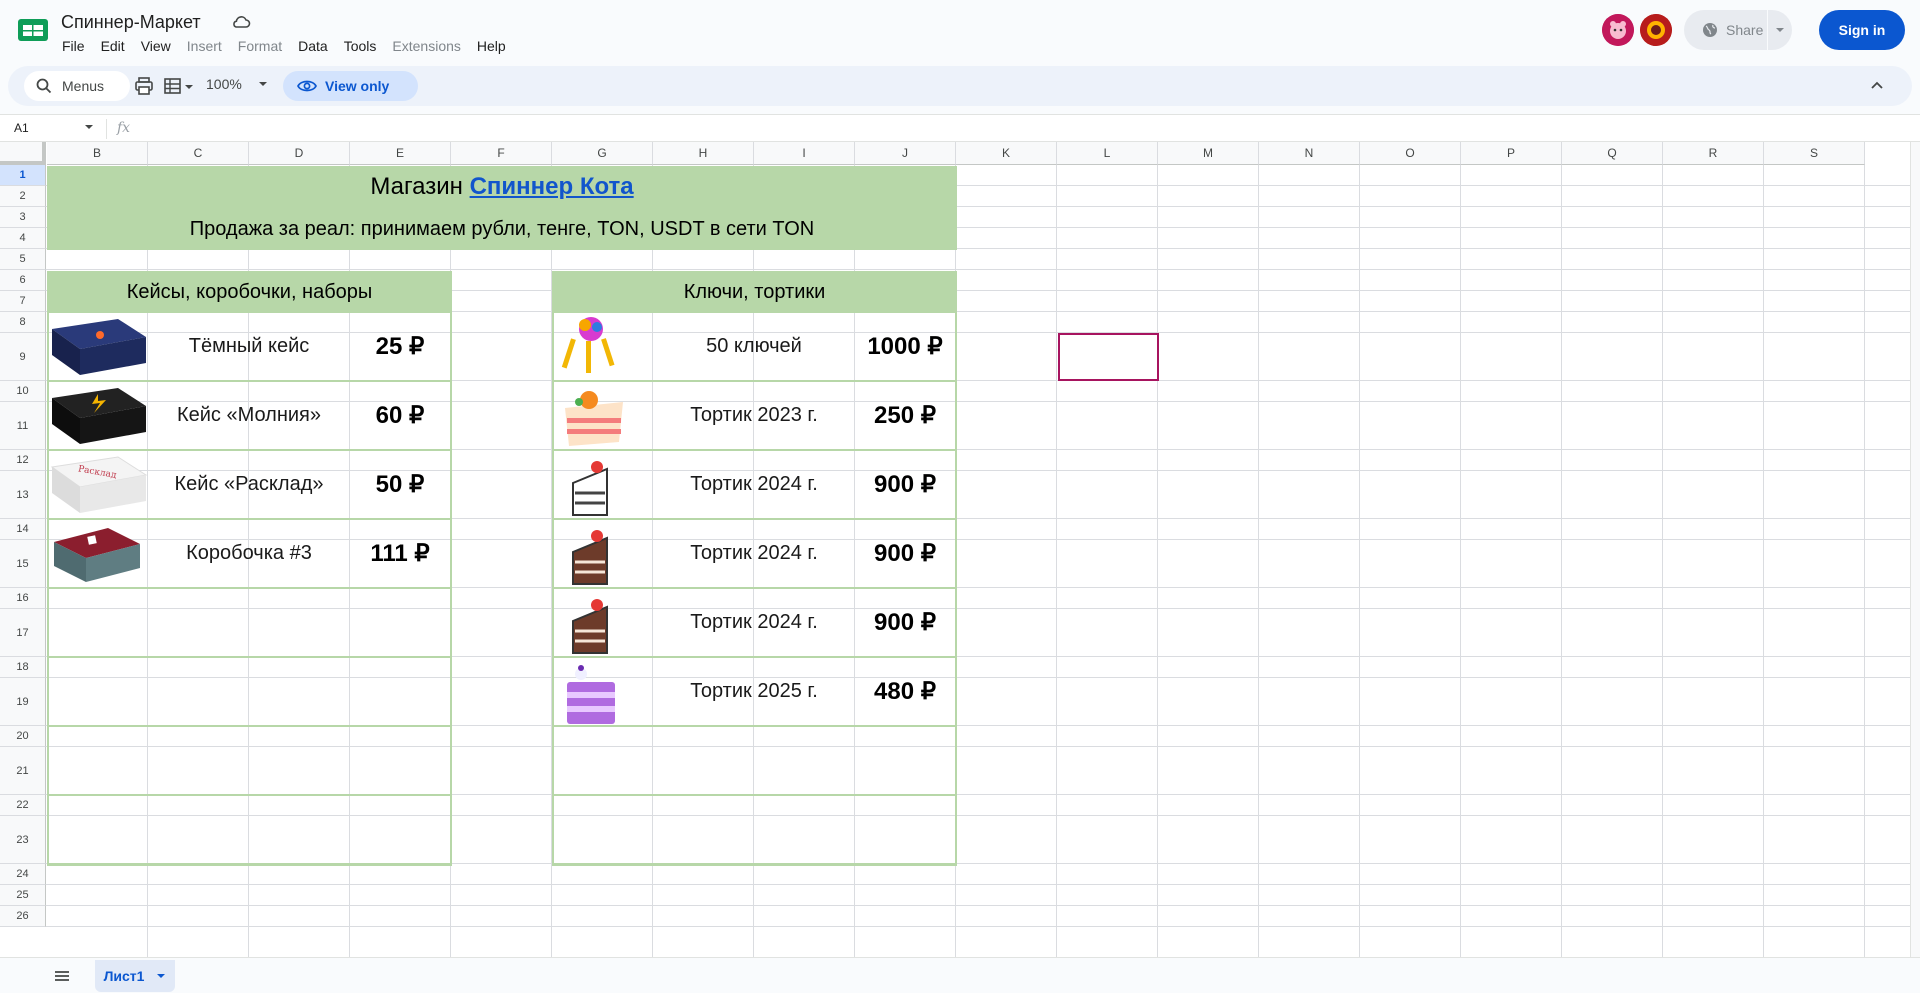 The height and width of the screenshot is (993, 1920). What do you see at coordinates (960, 128) in the screenshot?
I see `formula-bar: A1 fx` at bounding box center [960, 128].